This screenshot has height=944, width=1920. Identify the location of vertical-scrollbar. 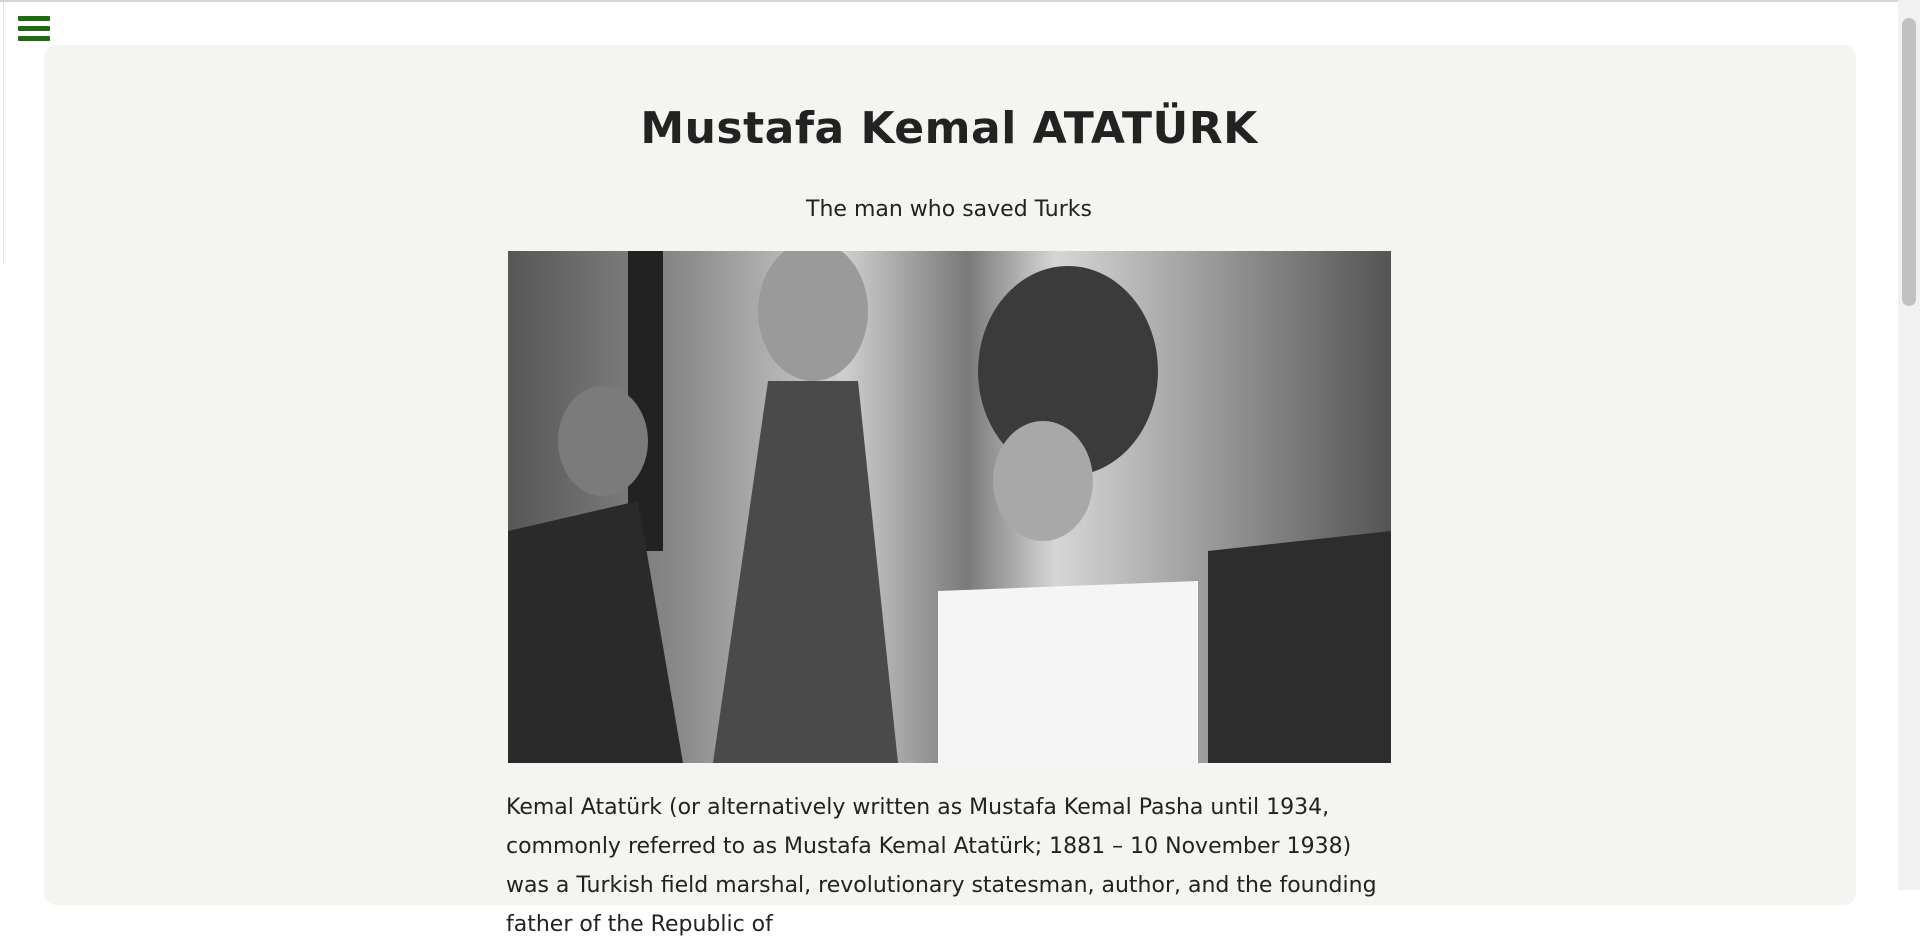
(1909, 445).